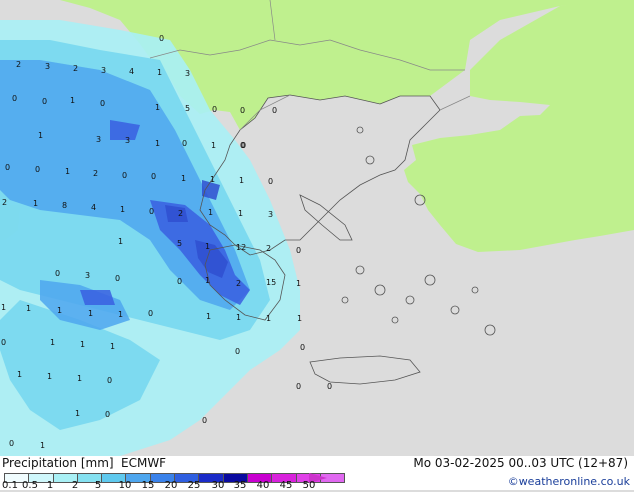  I want to click on valid-time: Mo 03-02-2025 00..03 UTC (12+87), so click(520, 463).